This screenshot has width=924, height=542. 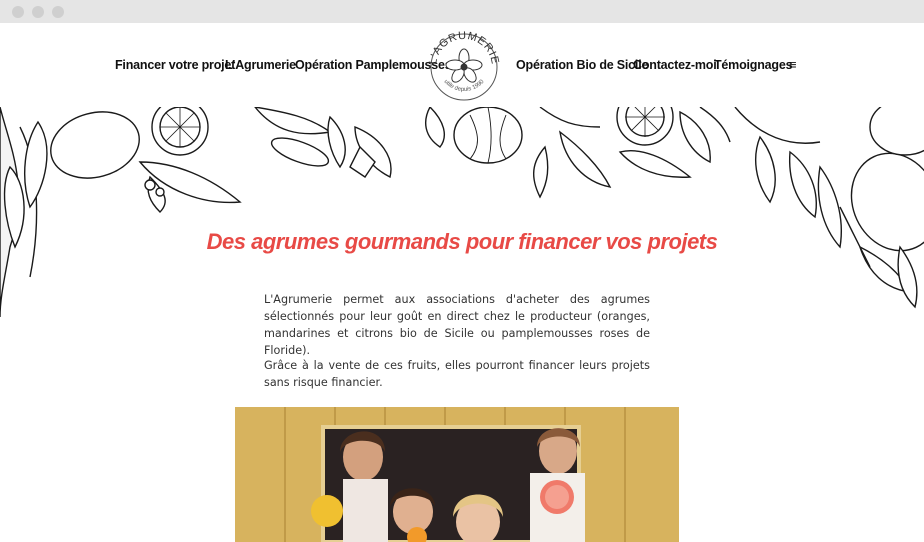 I want to click on nav-contact: Contactez-moi, so click(x=675, y=65).